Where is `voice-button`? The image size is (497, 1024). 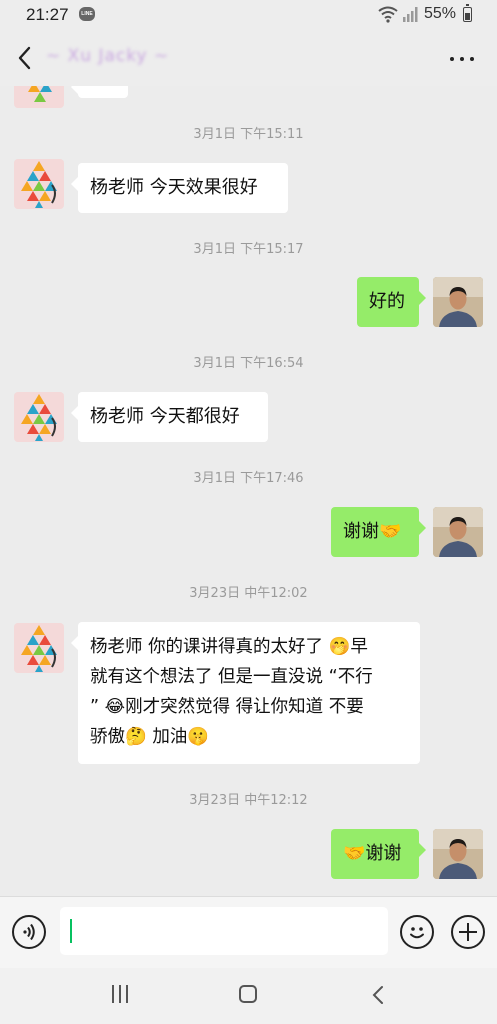 voice-button is located at coordinates (29, 932).